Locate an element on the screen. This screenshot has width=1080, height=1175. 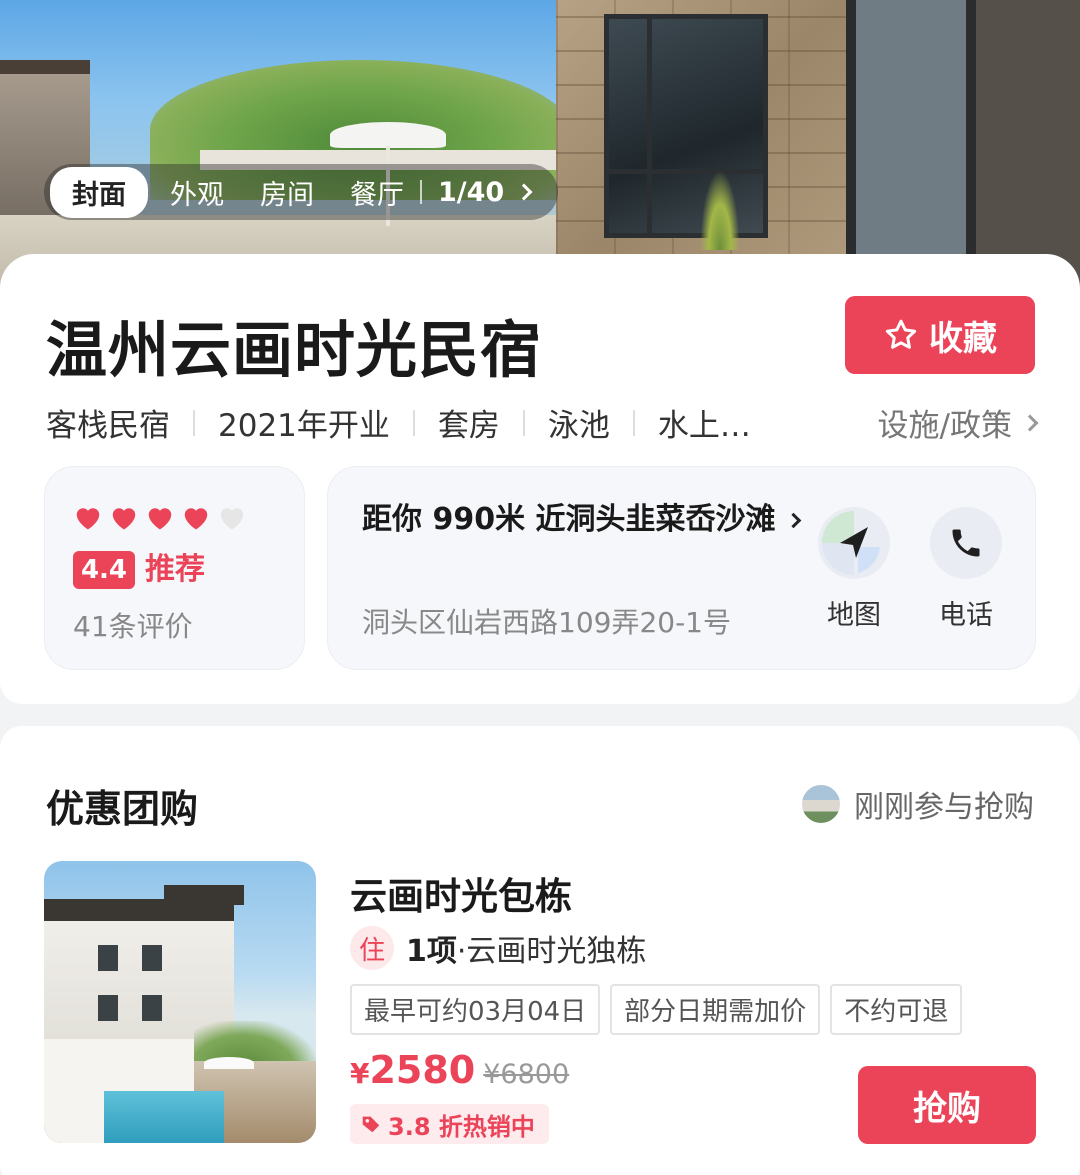
deal-chips: 最早可约03月04日 部分日期需加价 不约可退 is located at coordinates (661, 1009).